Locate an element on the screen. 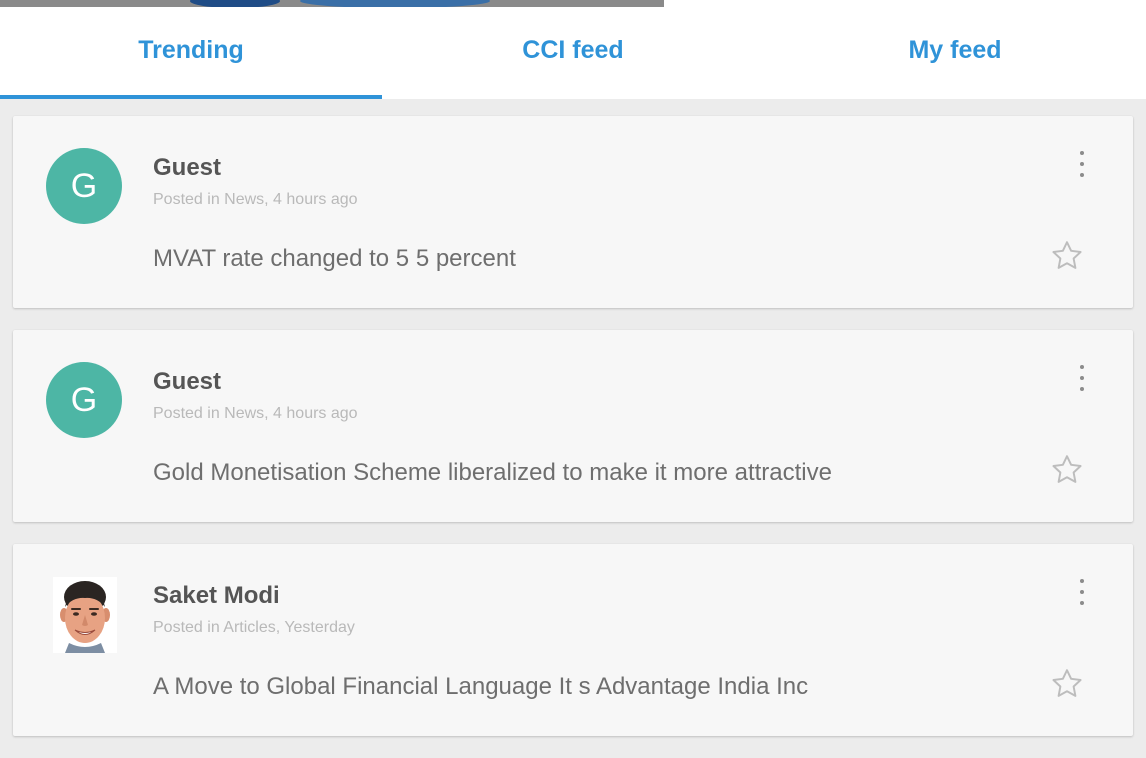 The image size is (1146, 758). tab-label: Trending is located at coordinates (191, 49).